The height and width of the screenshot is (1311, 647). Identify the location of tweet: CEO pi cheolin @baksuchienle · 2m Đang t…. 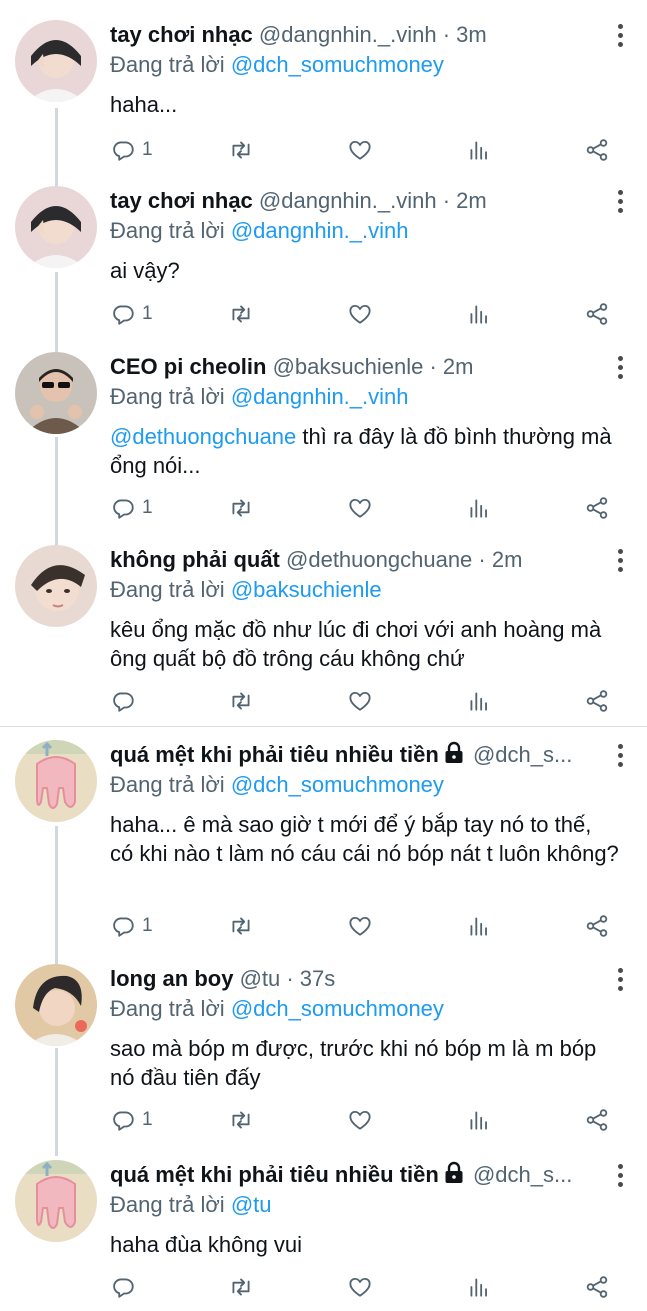
(323, 442).